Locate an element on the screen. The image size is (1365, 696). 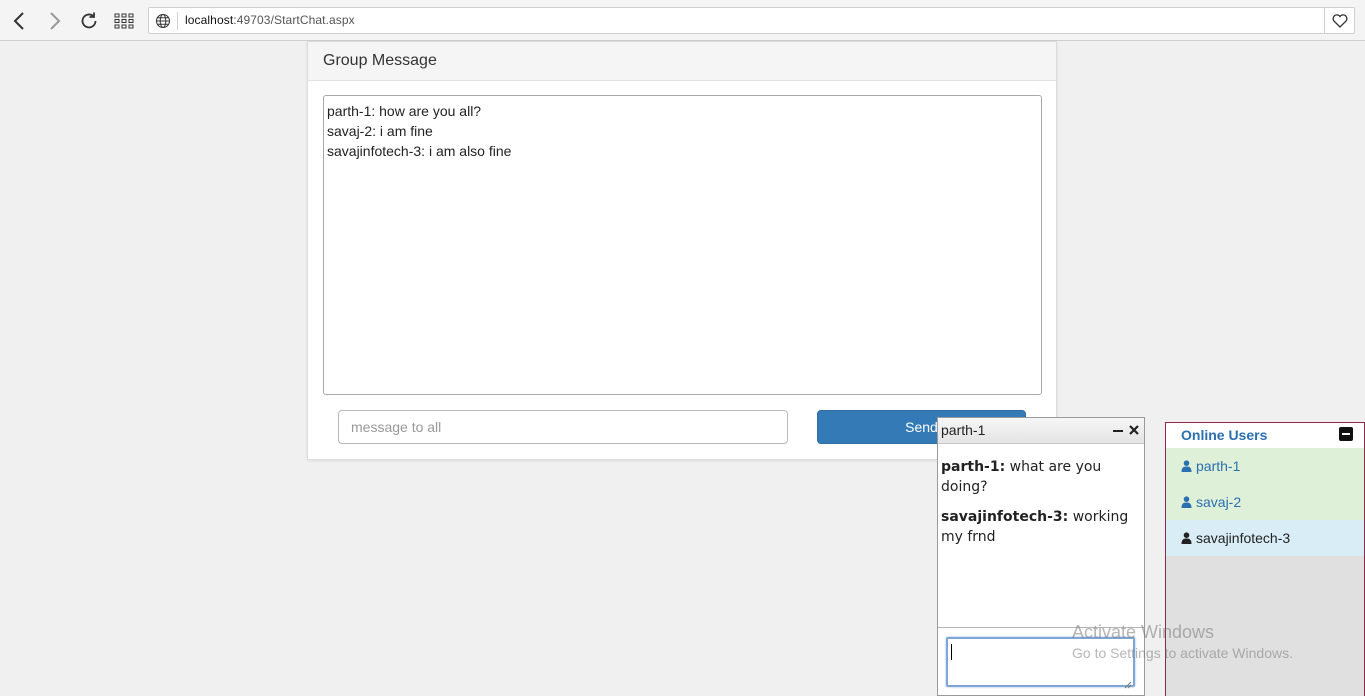
online-user-item: parth-1 is located at coordinates (1265, 466).